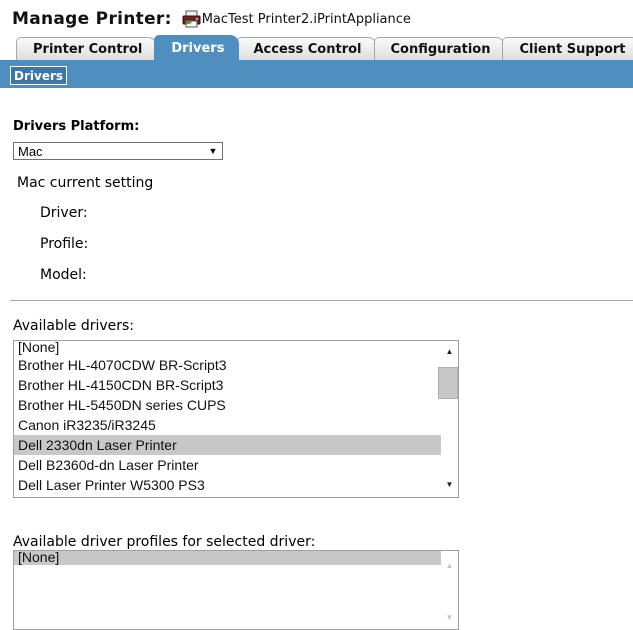 The height and width of the screenshot is (630, 633). I want to click on tab-configuration: Configuration, so click(439, 48).